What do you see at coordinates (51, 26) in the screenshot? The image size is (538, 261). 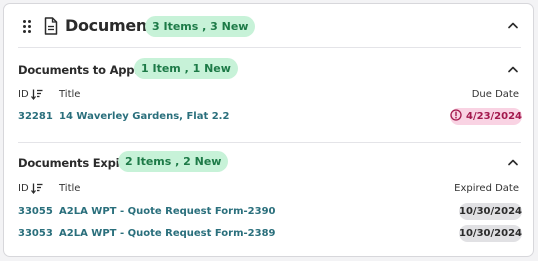 I see `document-icon` at bounding box center [51, 26].